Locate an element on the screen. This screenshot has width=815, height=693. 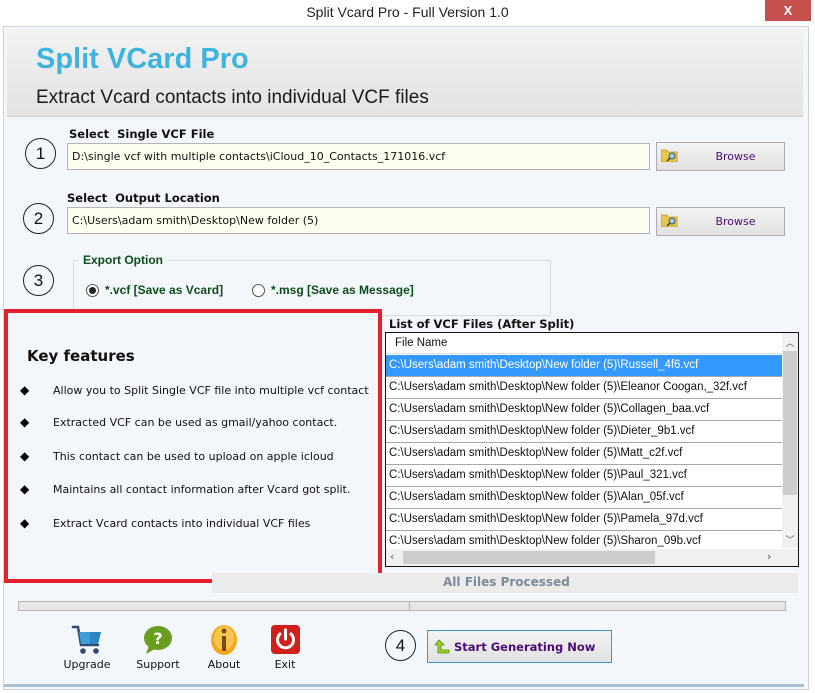
upgrade-button: Upgrade is located at coordinates (87, 647).